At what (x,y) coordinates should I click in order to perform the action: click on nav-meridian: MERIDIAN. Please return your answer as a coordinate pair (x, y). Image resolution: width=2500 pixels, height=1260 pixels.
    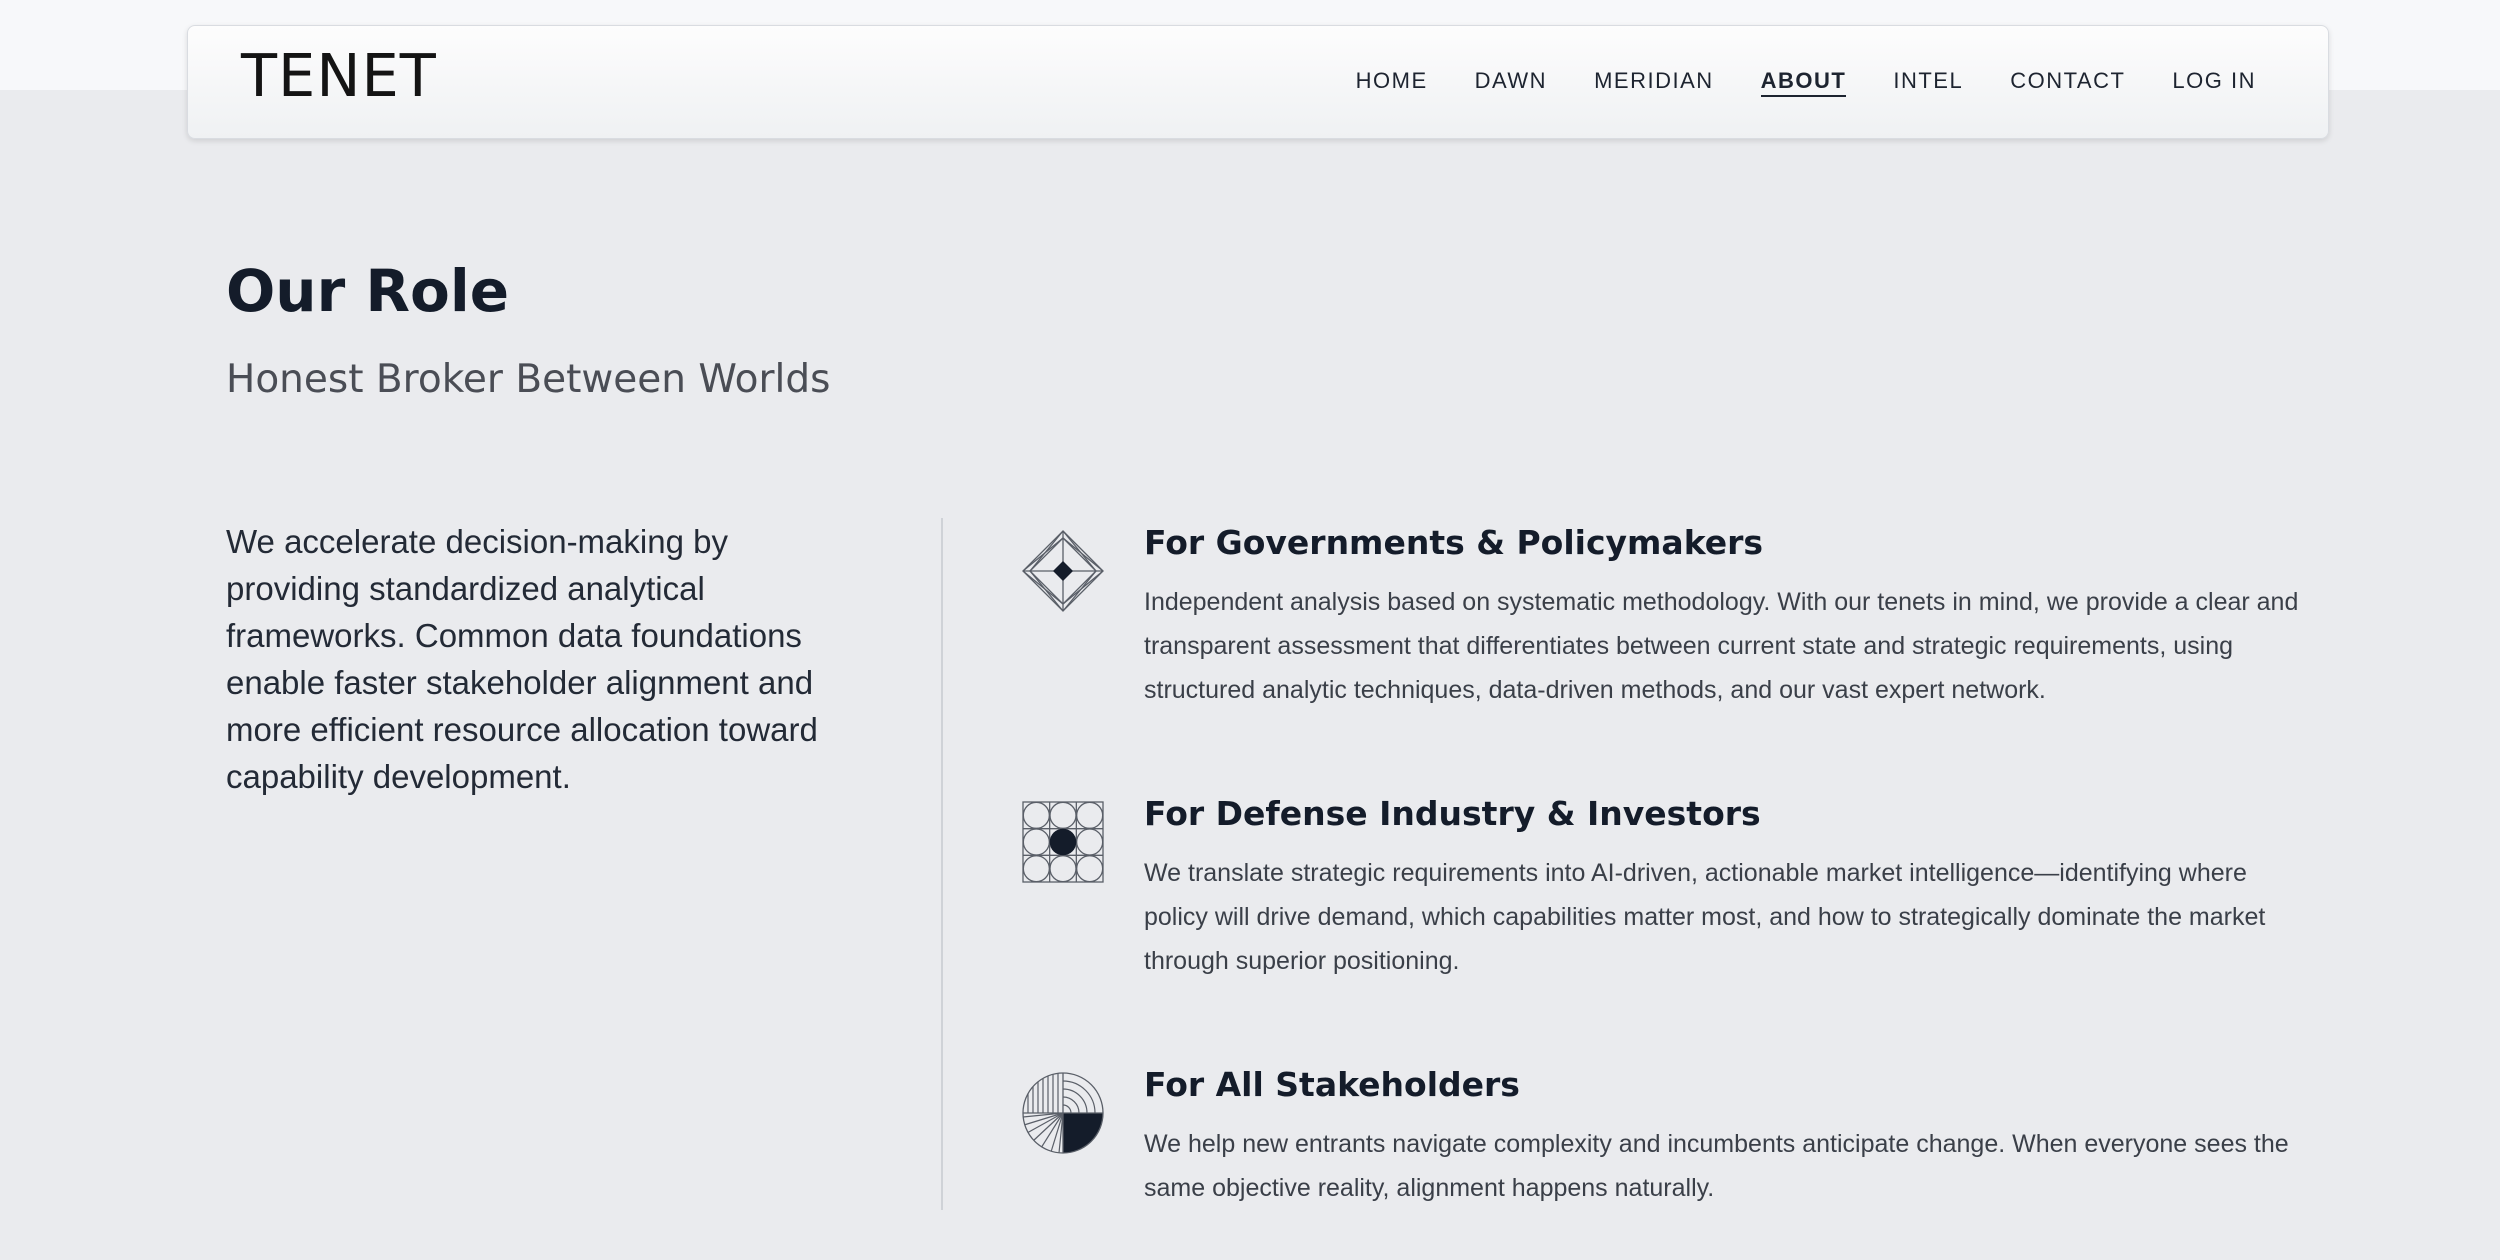
    Looking at the image, I should click on (1654, 82).